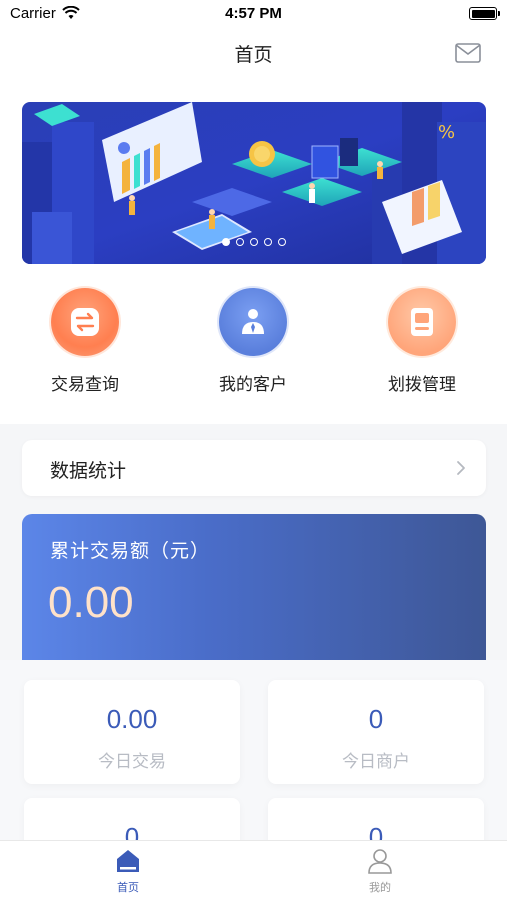 This screenshot has height=900, width=507. Describe the element at coordinates (132, 762) in the screenshot. I see `stat-label: 今日交易` at that location.